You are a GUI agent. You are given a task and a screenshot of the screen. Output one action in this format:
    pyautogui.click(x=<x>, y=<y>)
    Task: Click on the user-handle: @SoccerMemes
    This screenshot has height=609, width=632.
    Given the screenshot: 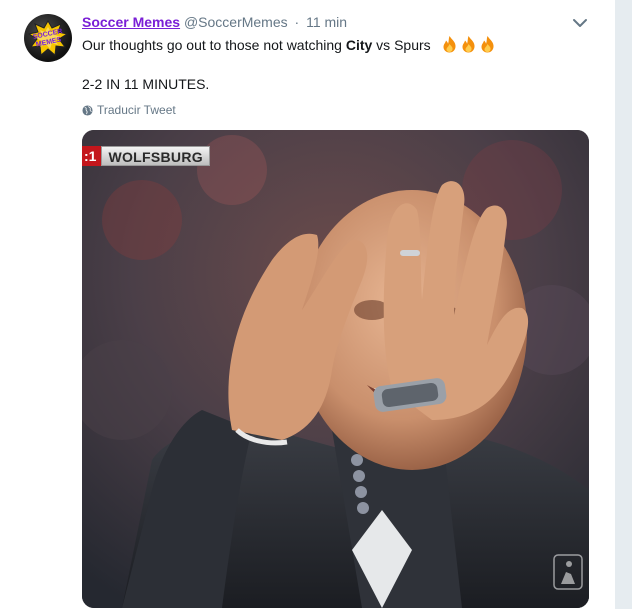 What is the action you would take?
    pyautogui.click(x=236, y=22)
    